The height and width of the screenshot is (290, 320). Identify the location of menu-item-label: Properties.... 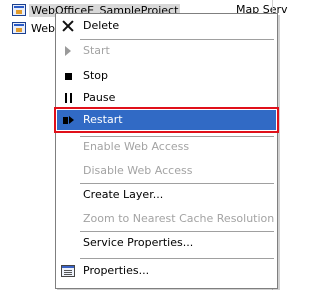
(116, 270).